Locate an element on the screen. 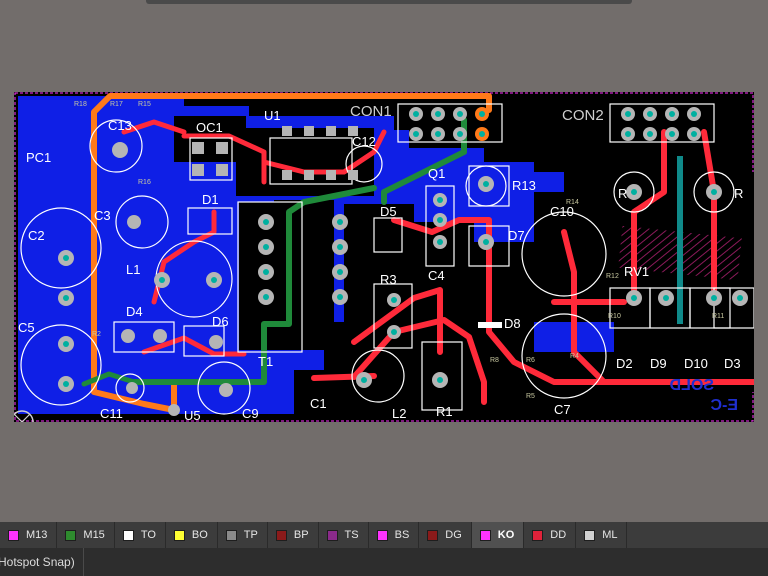 The height and width of the screenshot is (576, 768). layer-tab-label: M13 is located at coordinates (37, 535).